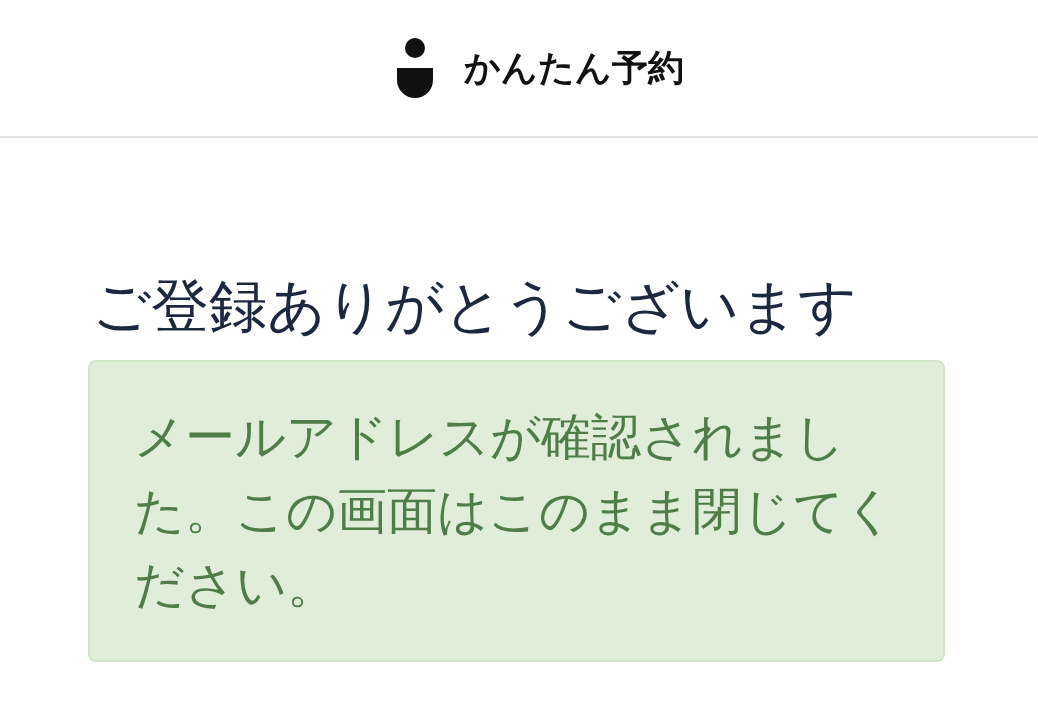 Image resolution: width=1038 pixels, height=708 pixels. Describe the element at coordinates (415, 68) in the screenshot. I see `person-icon` at that location.